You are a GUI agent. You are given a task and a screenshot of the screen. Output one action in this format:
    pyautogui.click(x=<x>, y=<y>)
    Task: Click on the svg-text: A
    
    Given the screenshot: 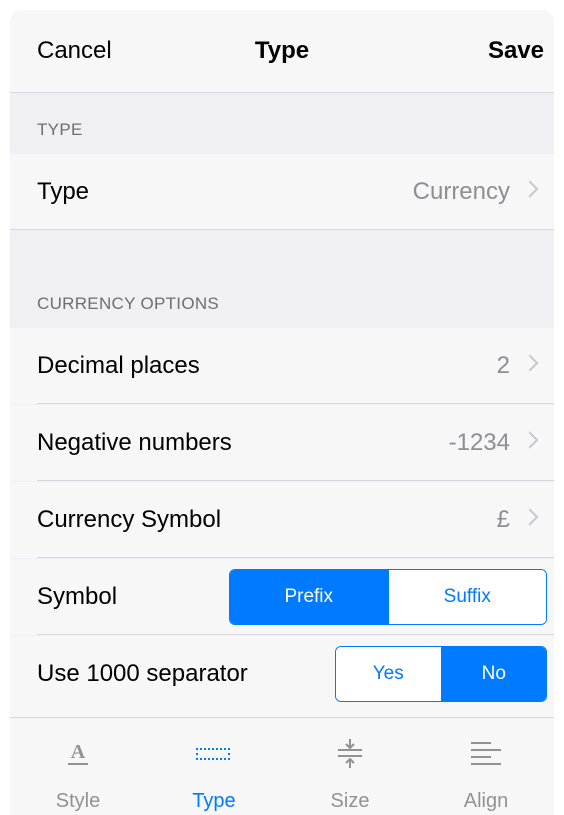 What is the action you would take?
    pyautogui.click(x=78, y=752)
    